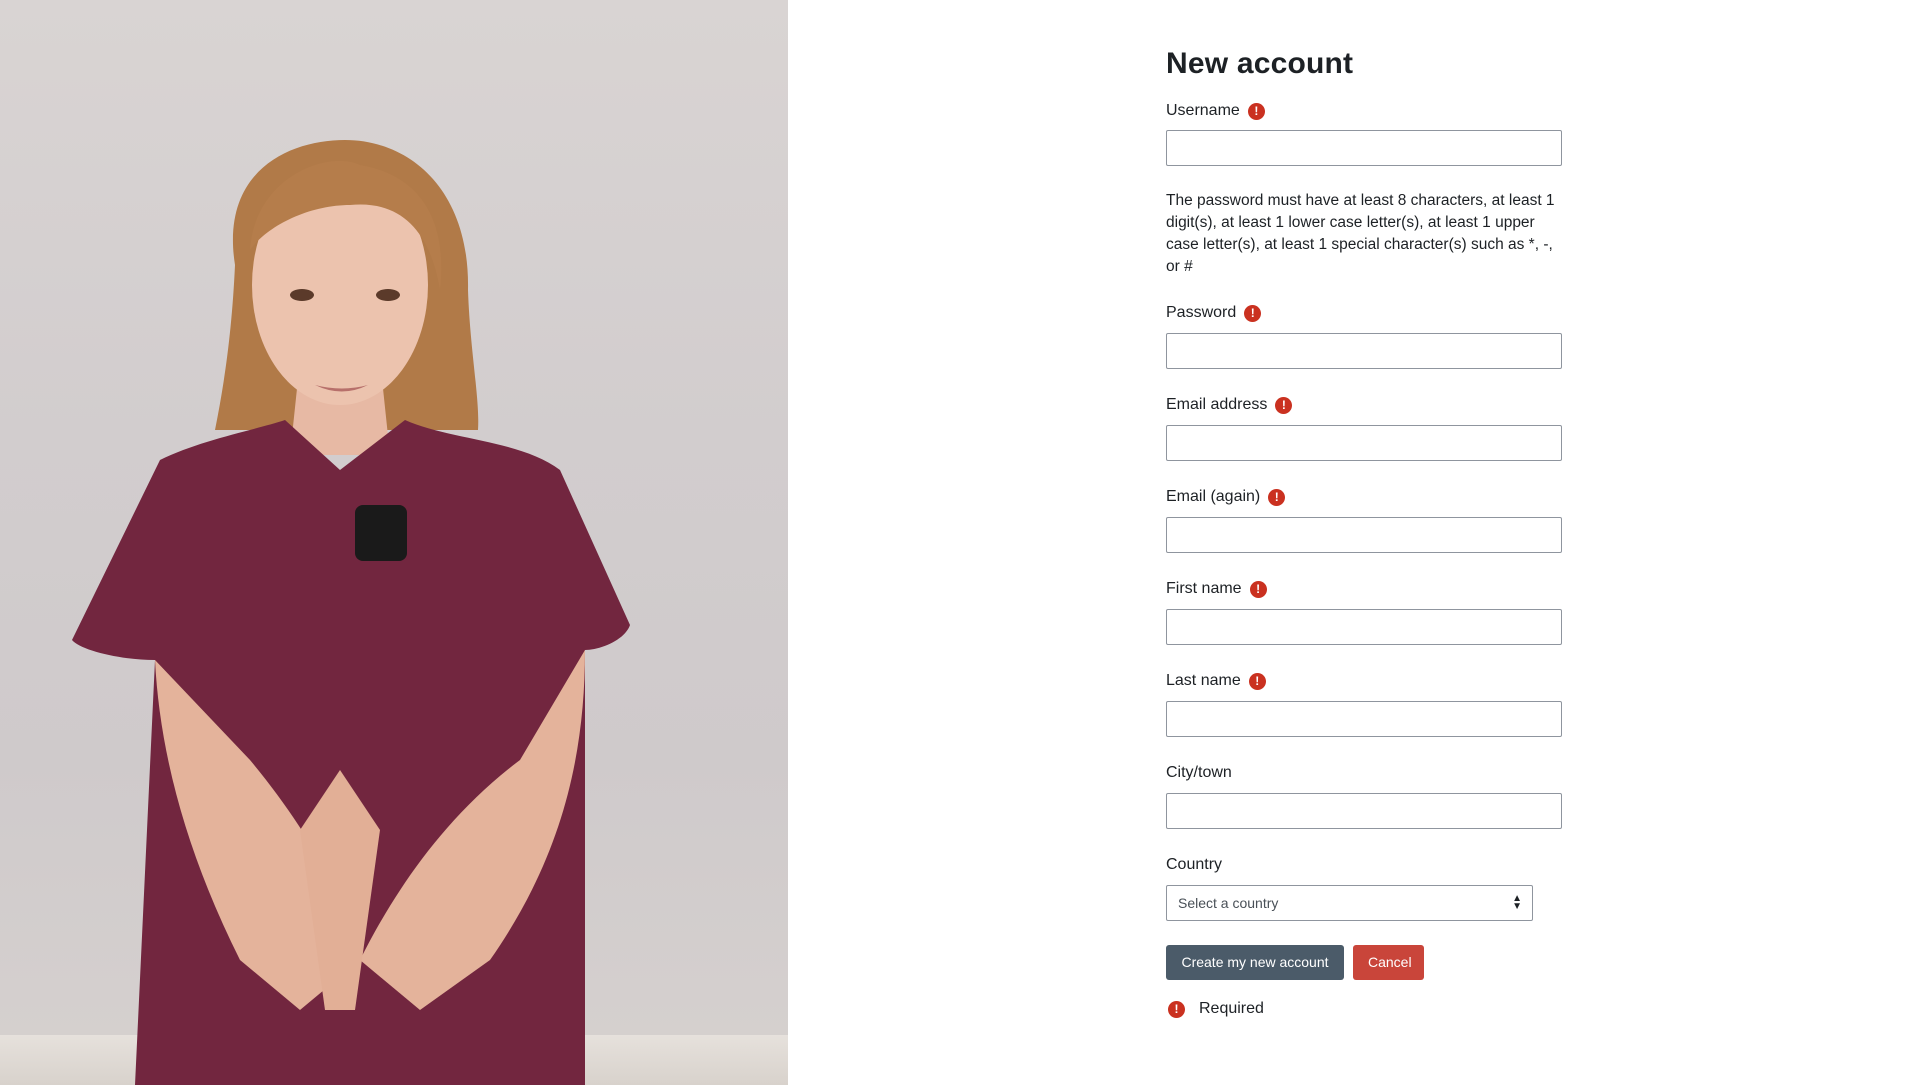 The image size is (1920, 1085). I want to click on username-label: Username, so click(1203, 110).